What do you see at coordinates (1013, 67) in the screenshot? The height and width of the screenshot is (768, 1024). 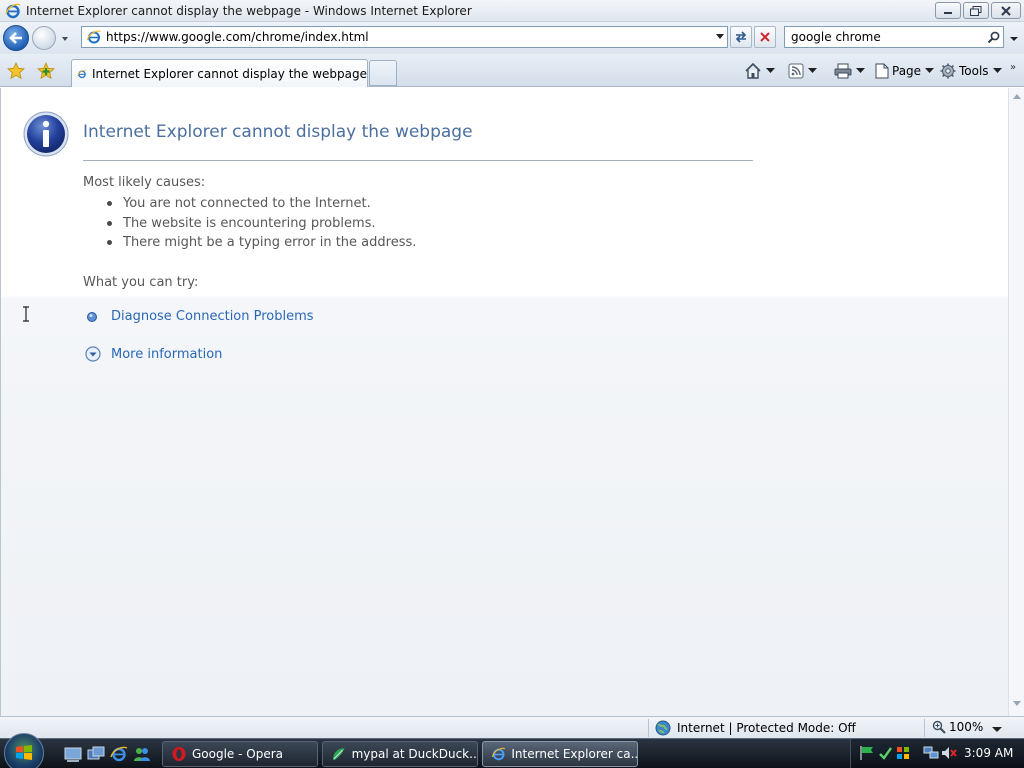 I see `toolbar-overflow-icon: »` at bounding box center [1013, 67].